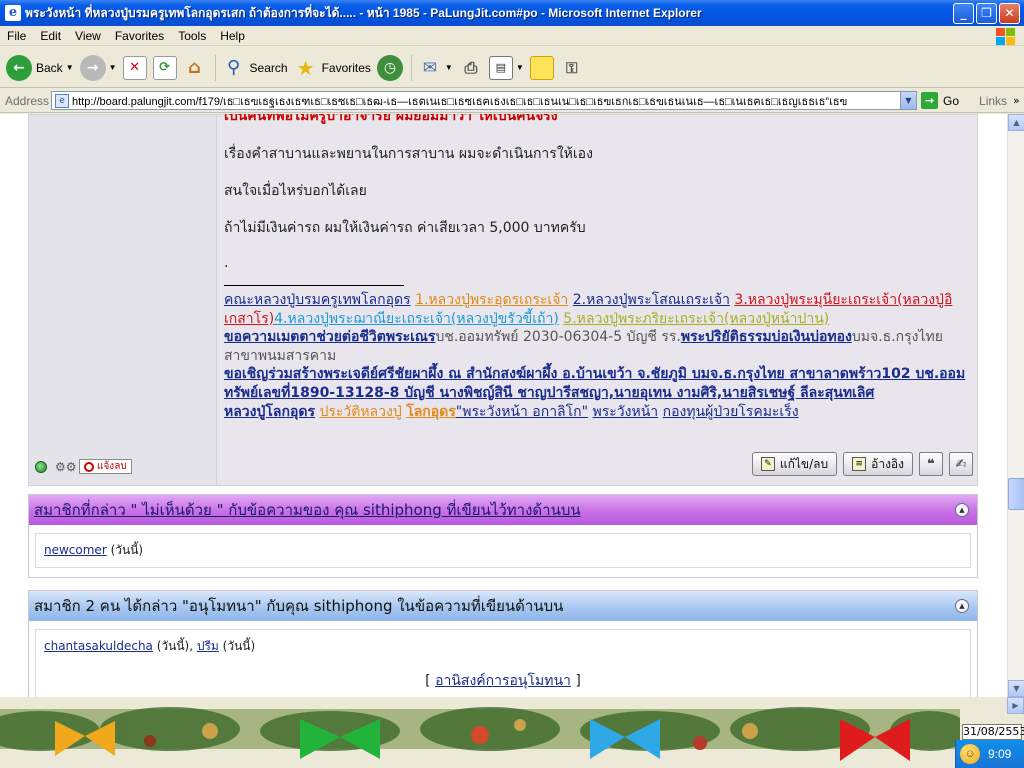  What do you see at coordinates (986, 13) in the screenshot?
I see `maximize-button: ❐` at bounding box center [986, 13].